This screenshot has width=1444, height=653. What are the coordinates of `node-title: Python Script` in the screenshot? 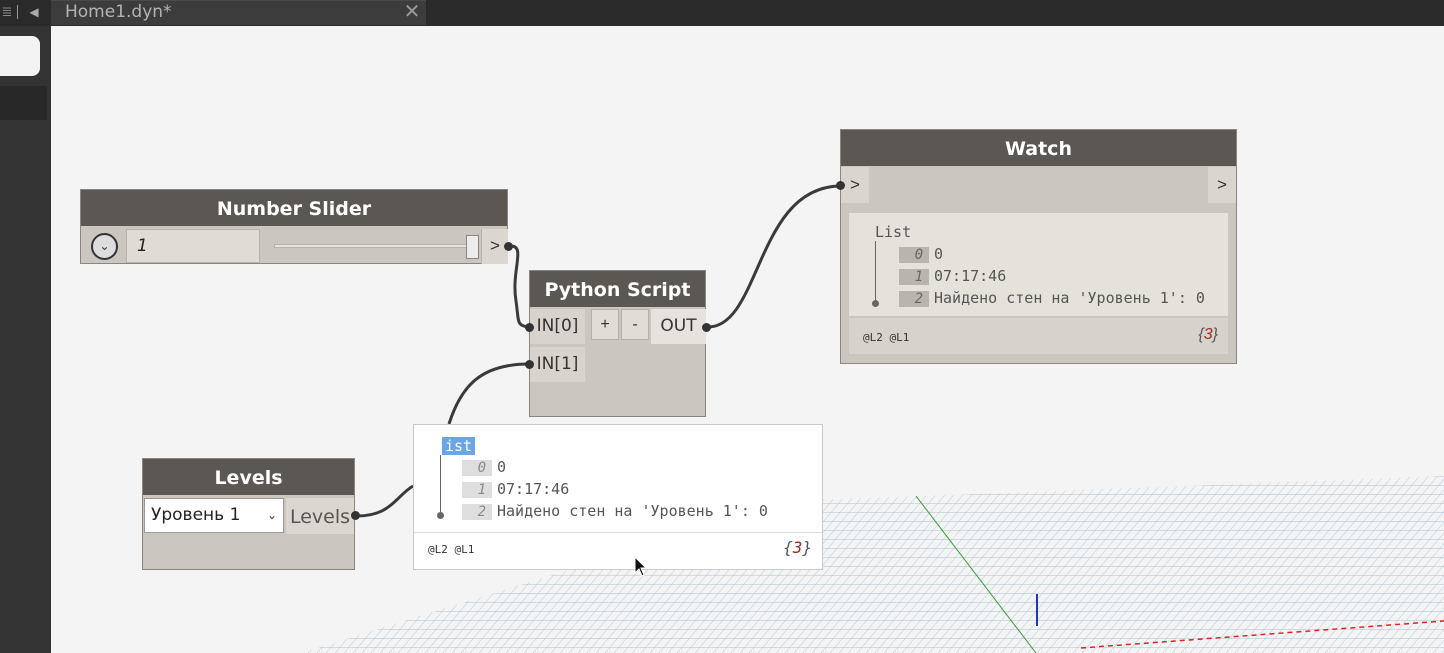 It's located at (617, 289).